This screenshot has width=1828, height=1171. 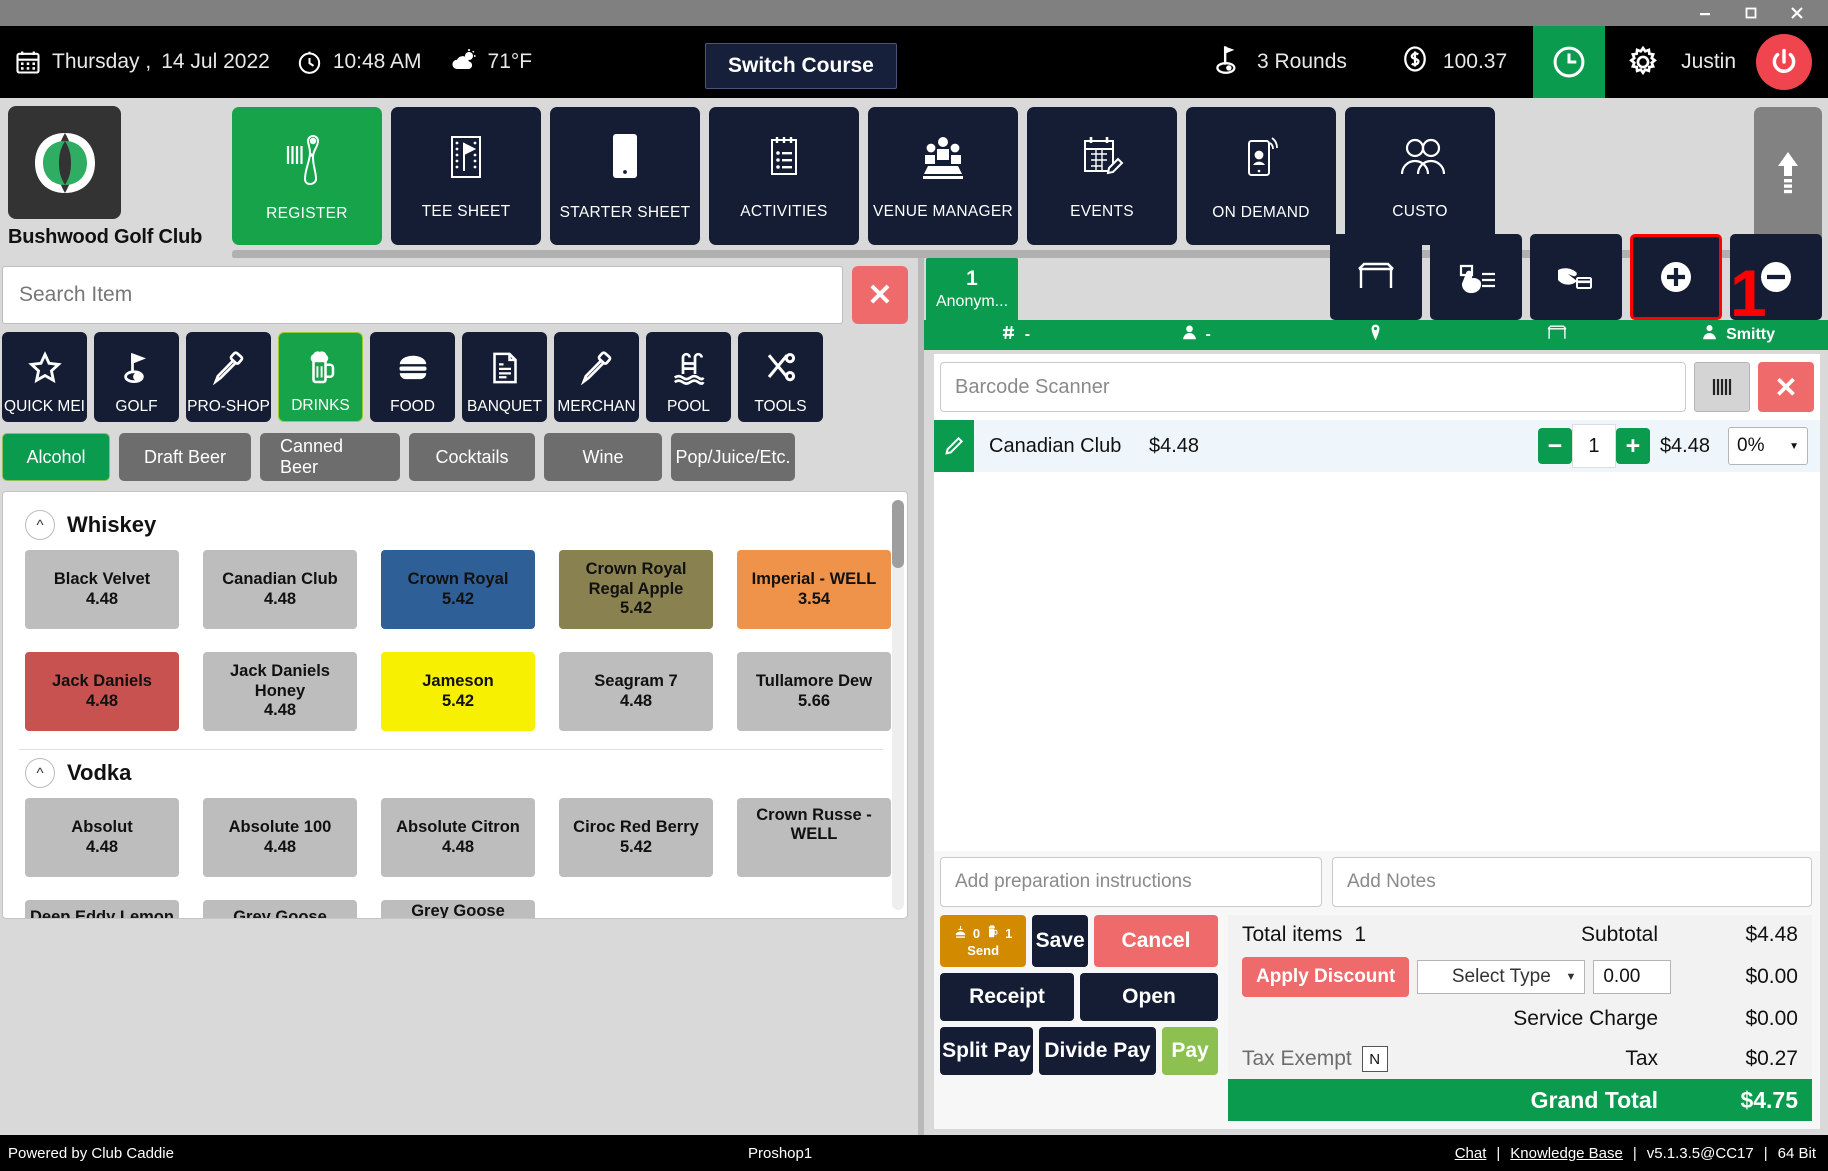 What do you see at coordinates (880, 295) in the screenshot?
I see `search-clear-button: ✕` at bounding box center [880, 295].